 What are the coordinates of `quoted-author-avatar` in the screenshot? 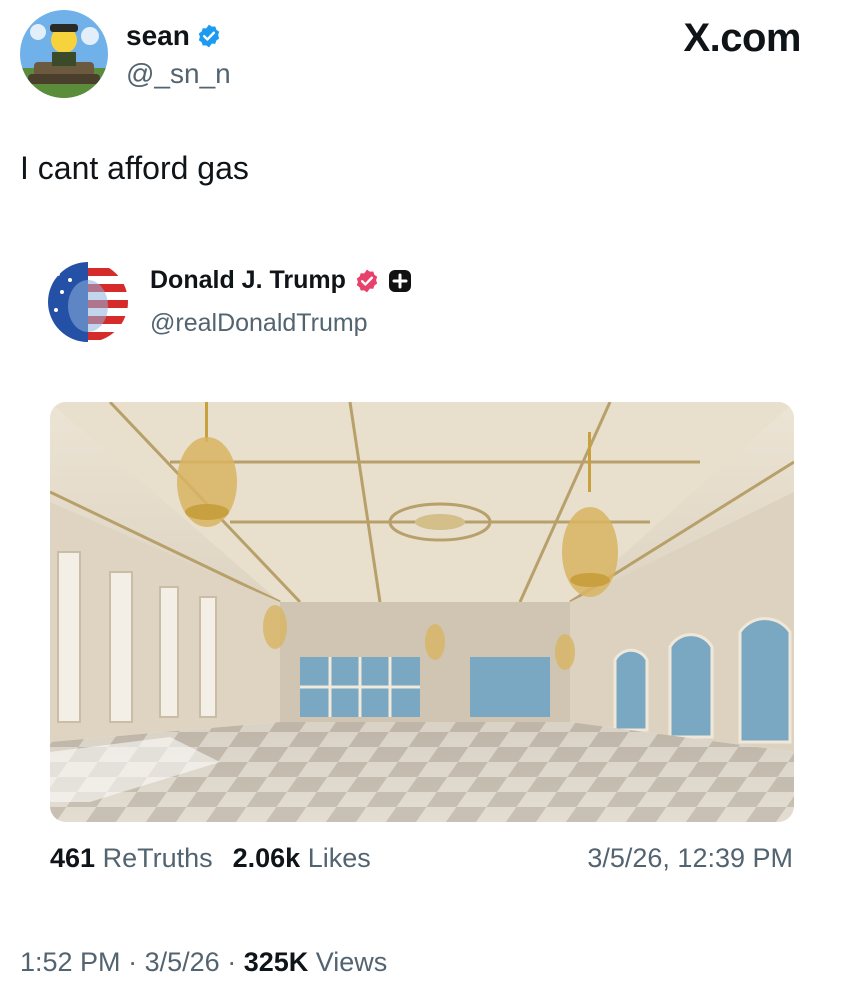 It's located at (88, 302).